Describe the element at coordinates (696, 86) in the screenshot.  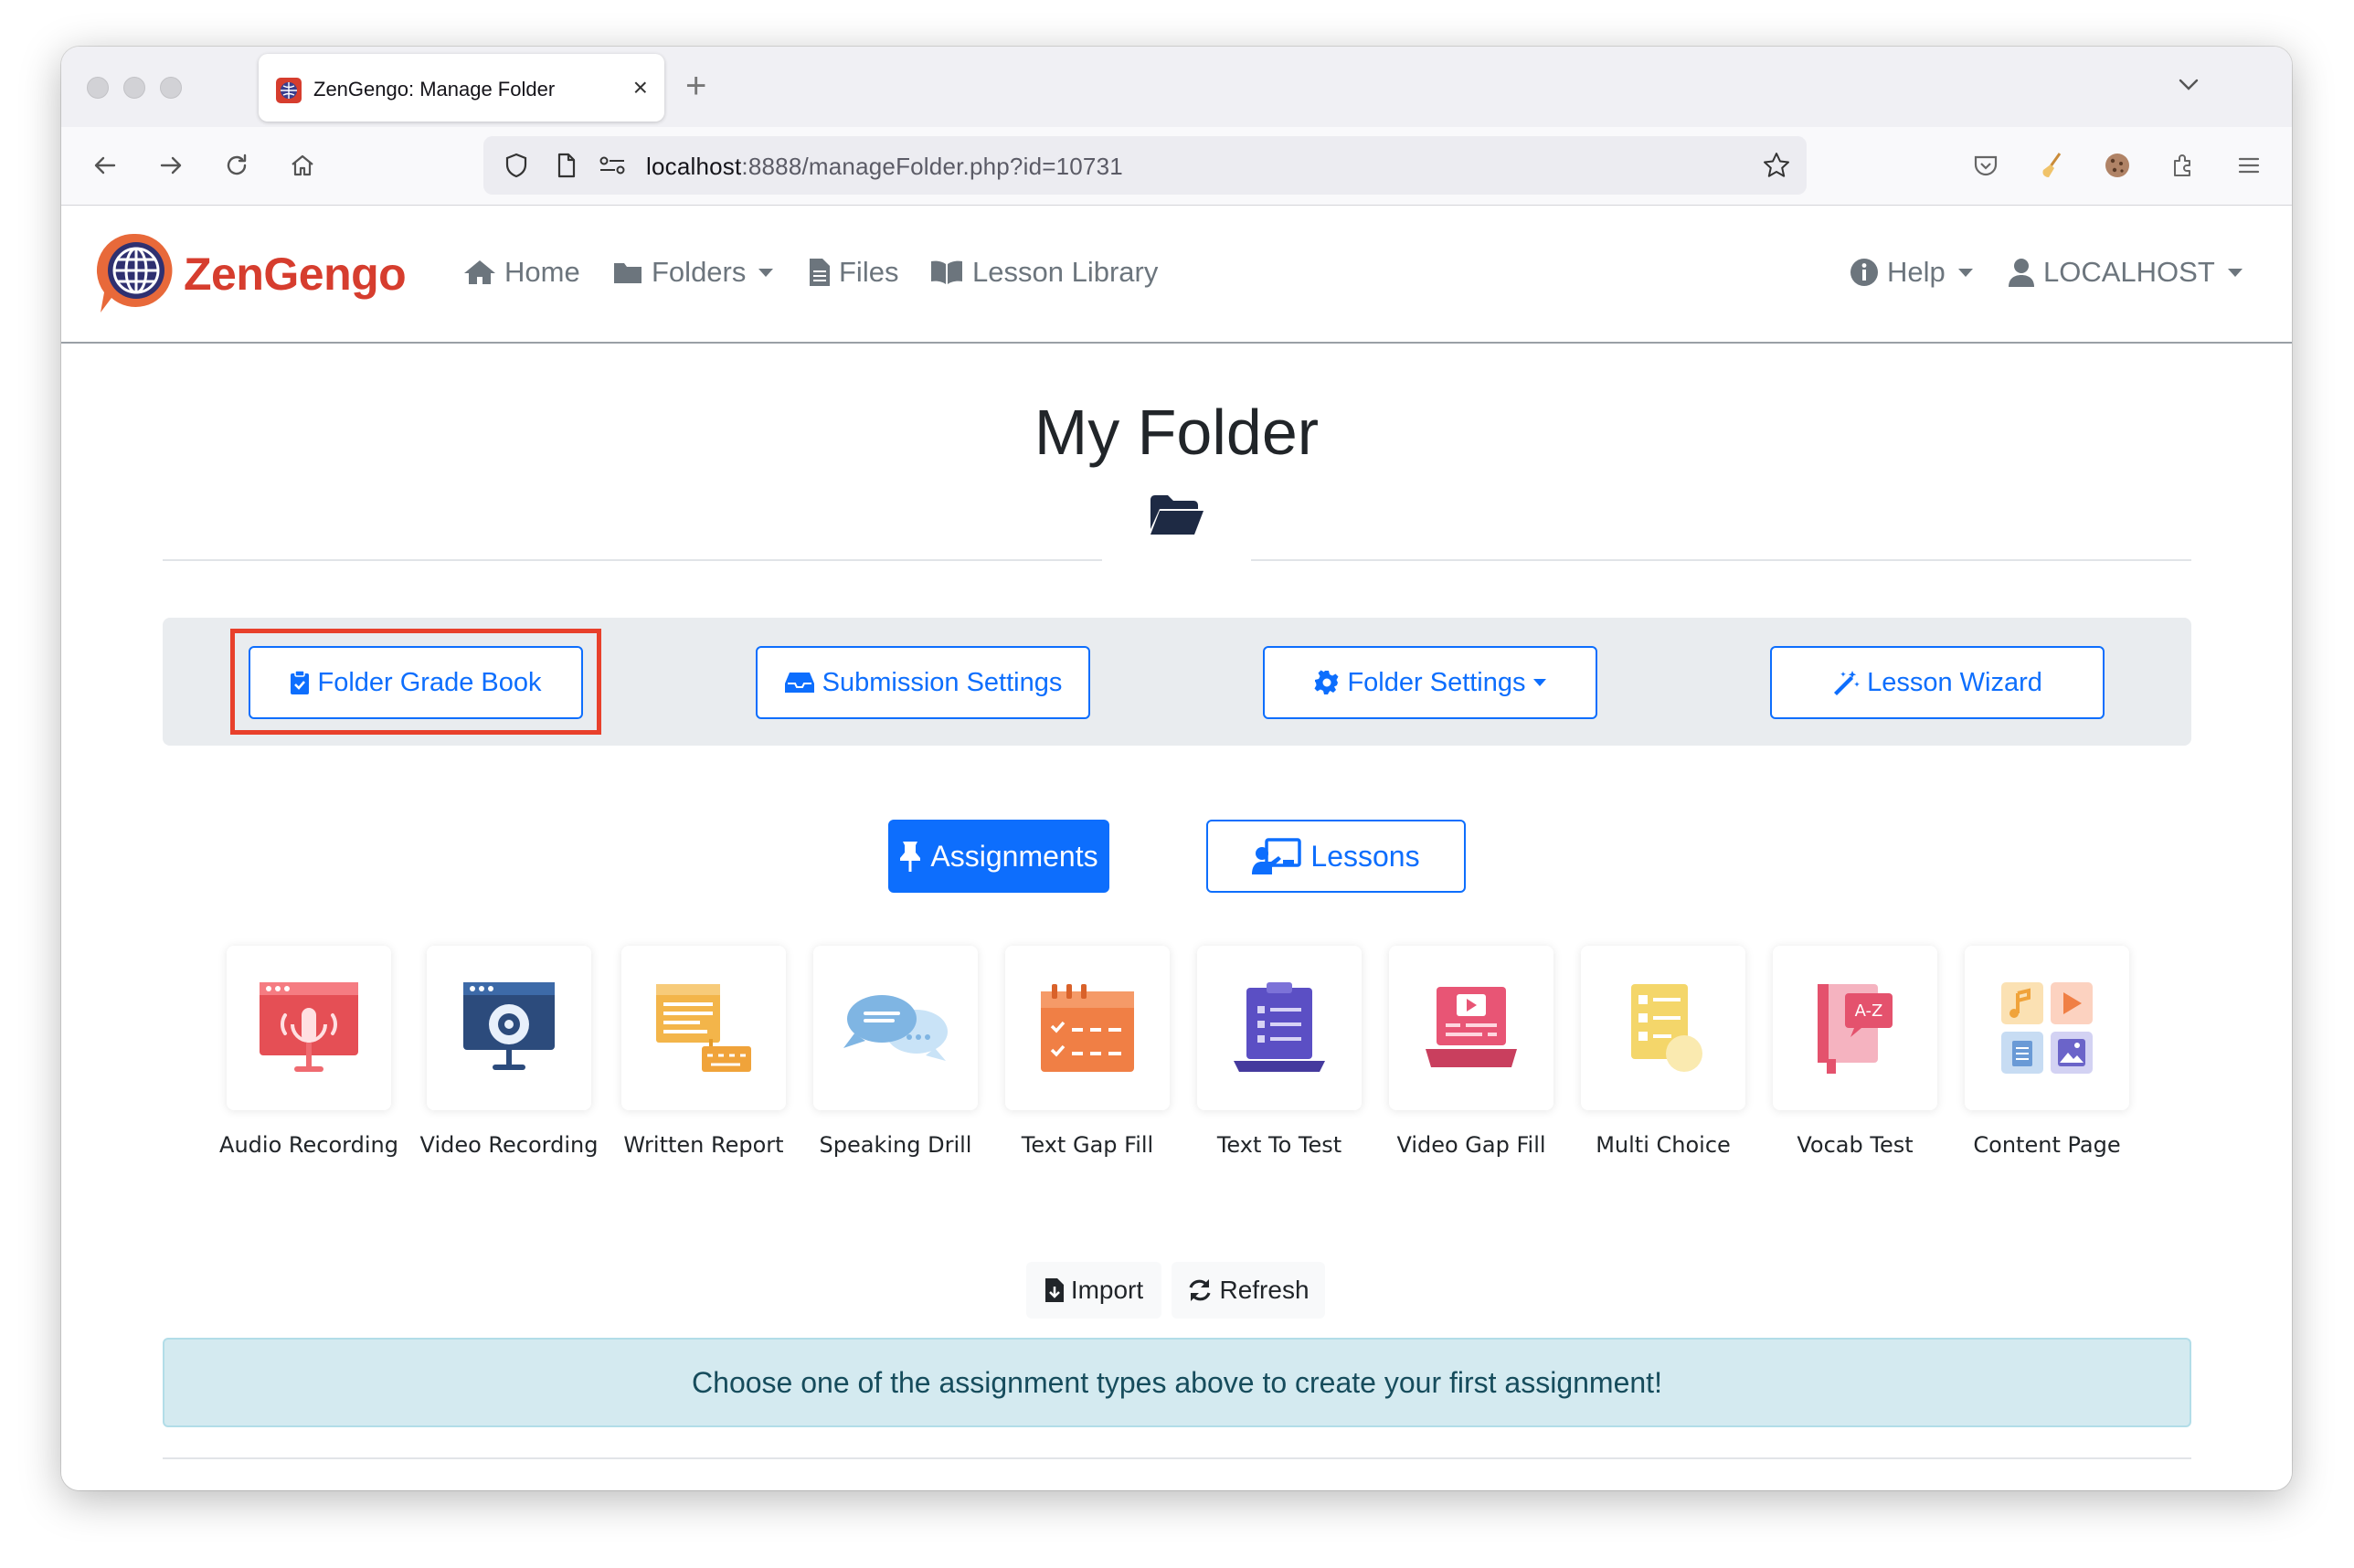
I see `new-tab-button: +` at that location.